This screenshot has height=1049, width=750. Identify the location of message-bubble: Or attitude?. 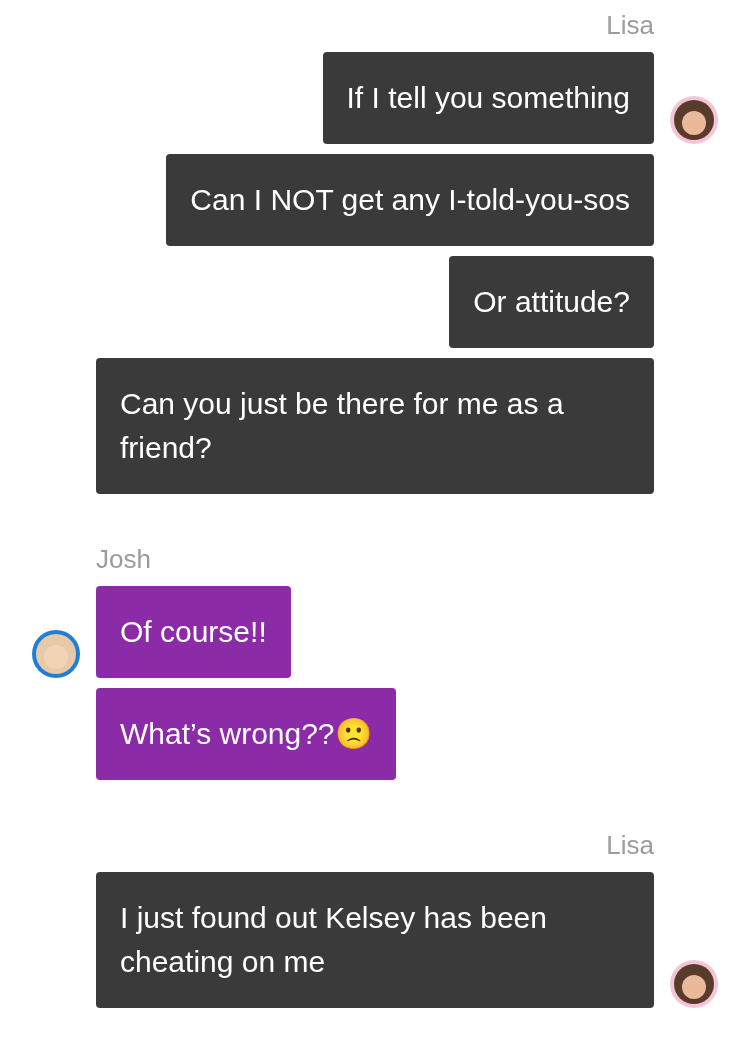
(551, 302).